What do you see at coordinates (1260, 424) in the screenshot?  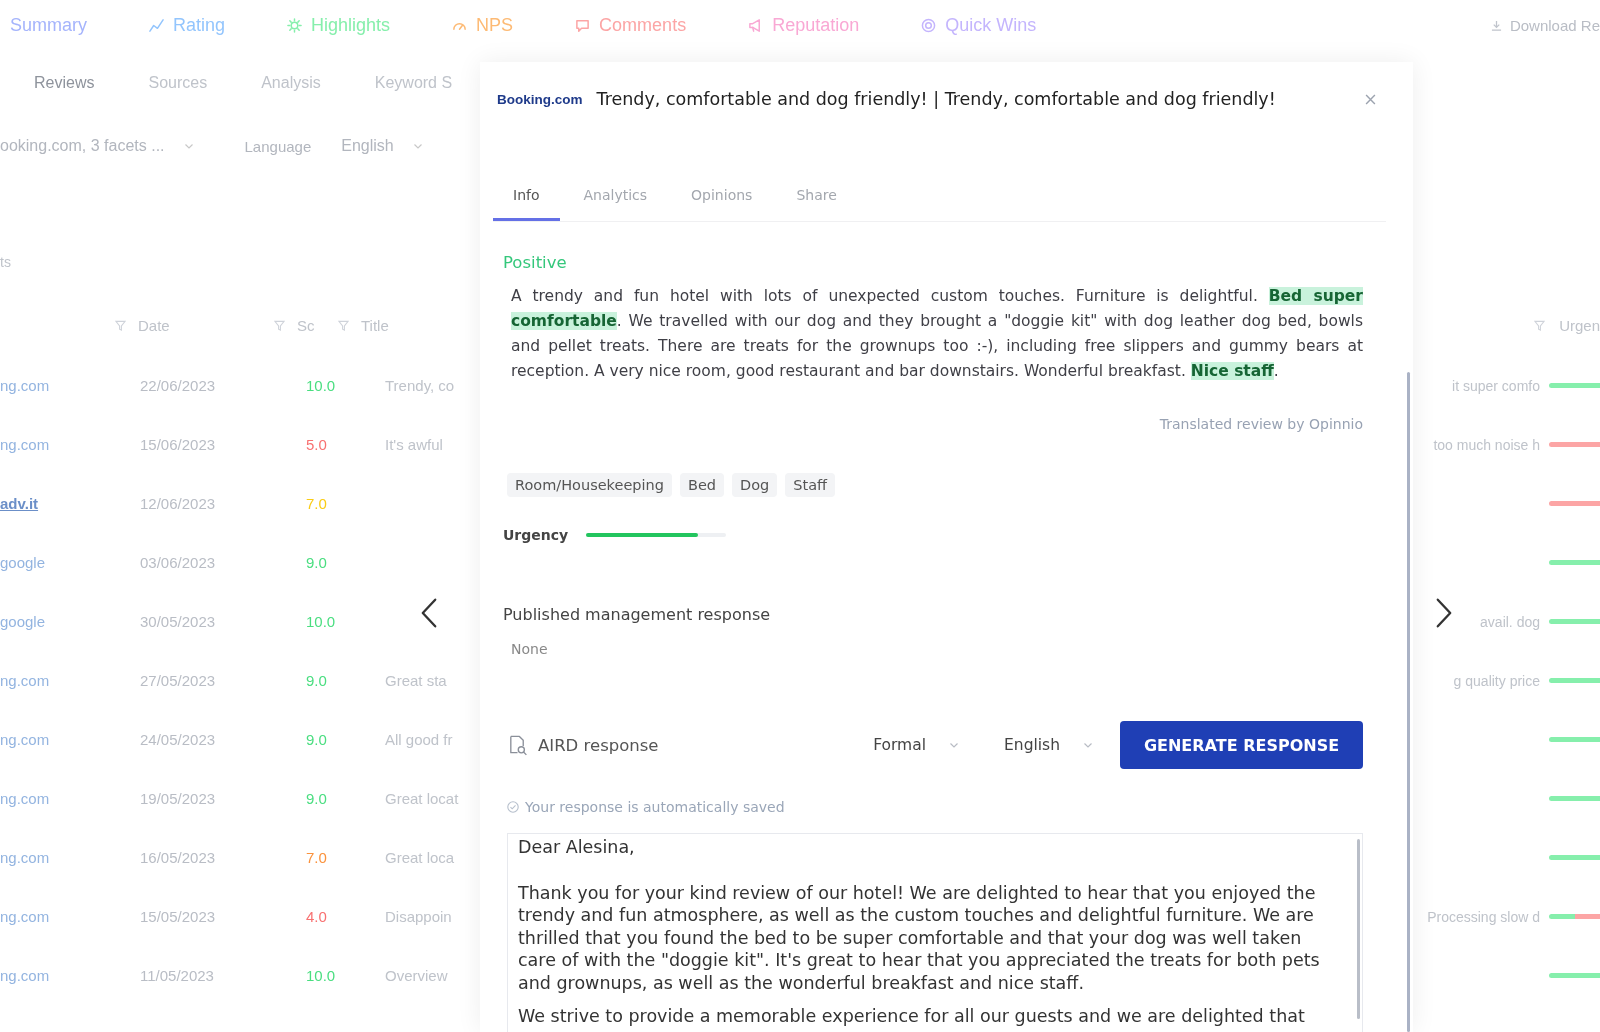 I see `translation-note: Translated review by Opinnio` at bounding box center [1260, 424].